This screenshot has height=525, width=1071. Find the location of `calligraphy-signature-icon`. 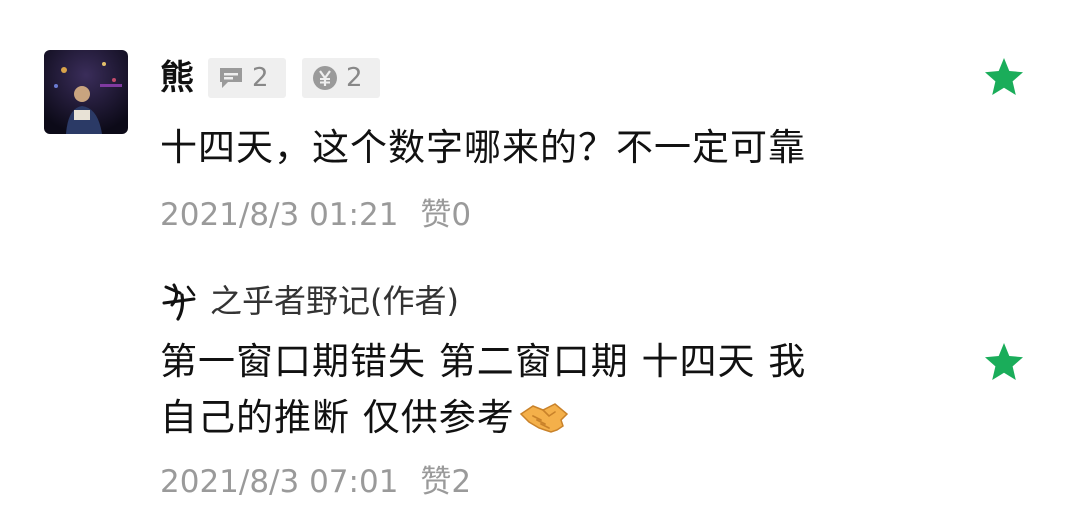

calligraphy-signature-icon is located at coordinates (180, 301).